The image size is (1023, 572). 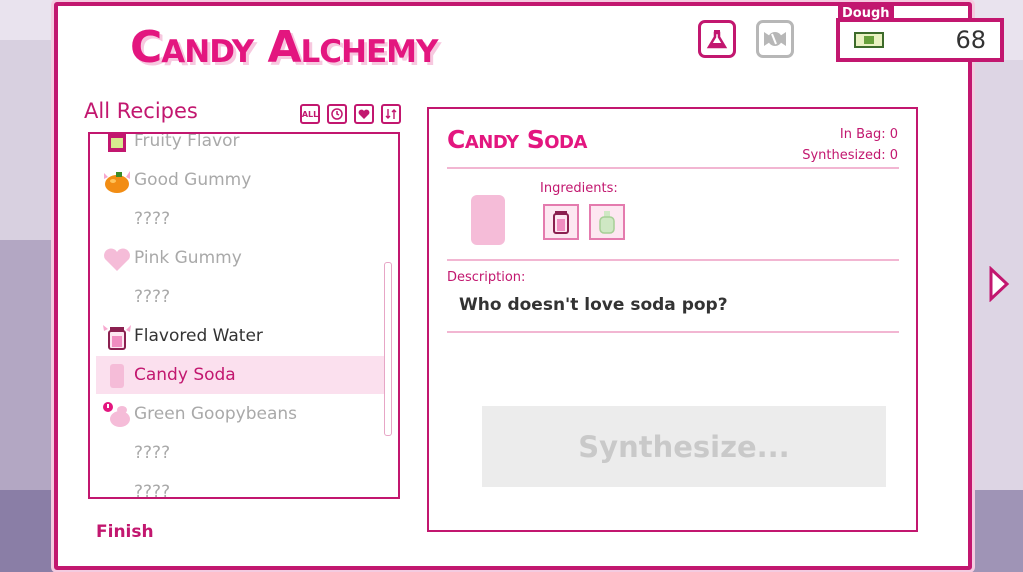 What do you see at coordinates (866, 14) in the screenshot?
I see `dough-label: Dough` at bounding box center [866, 14].